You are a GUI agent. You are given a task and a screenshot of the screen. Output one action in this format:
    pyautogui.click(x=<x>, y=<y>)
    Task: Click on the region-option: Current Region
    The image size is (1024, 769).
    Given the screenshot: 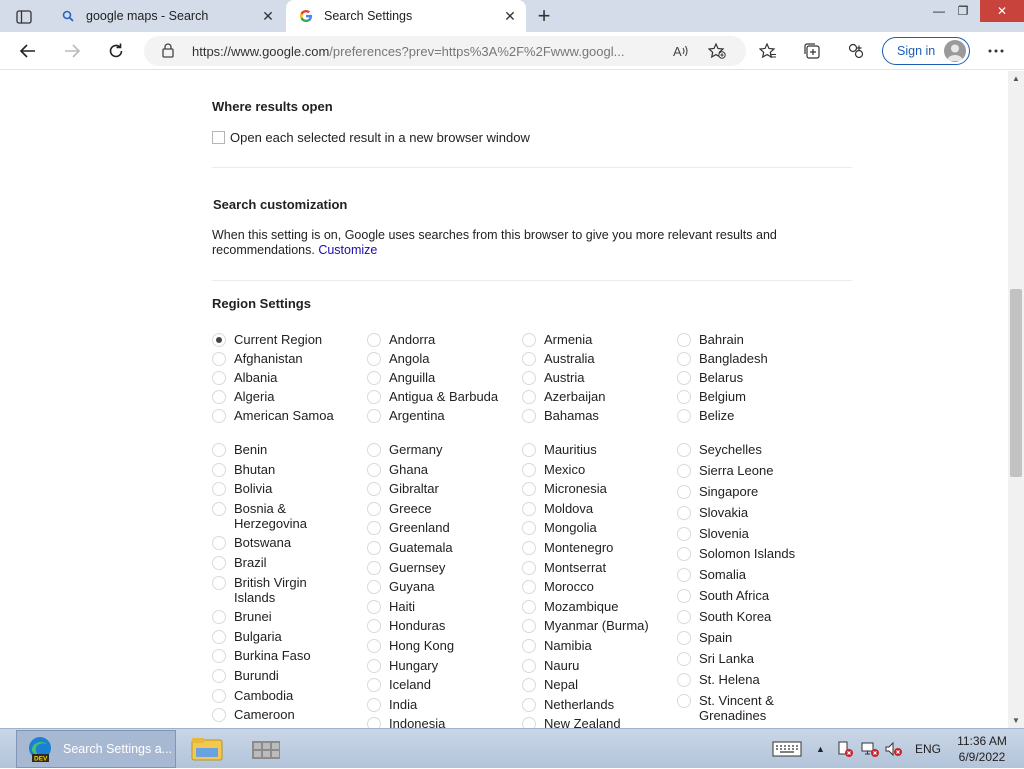 What is the action you would take?
    pyautogui.click(x=267, y=339)
    